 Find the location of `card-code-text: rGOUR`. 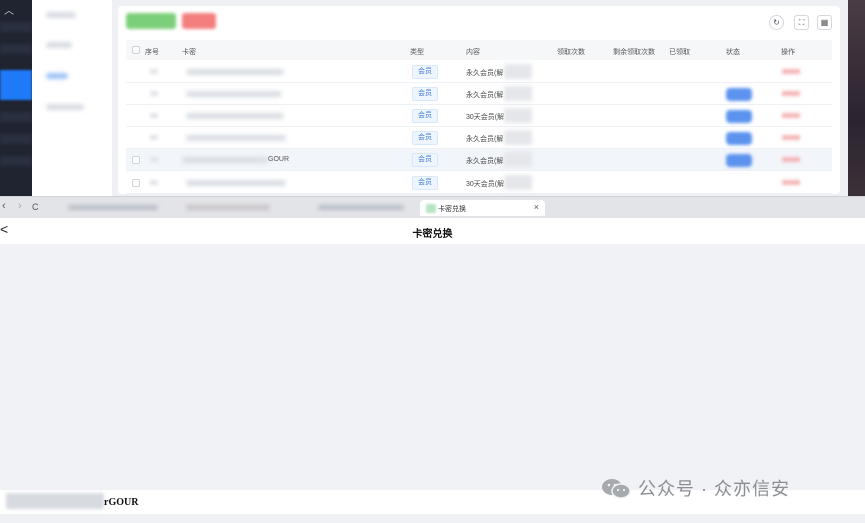

card-code-text: rGOUR is located at coordinates (121, 502).